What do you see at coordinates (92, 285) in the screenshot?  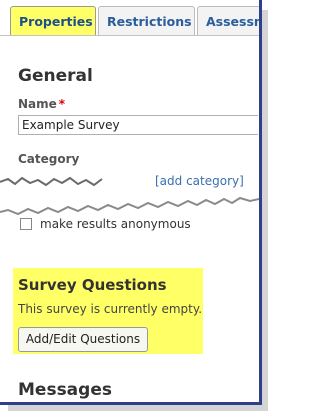 I see `survey-questions-heading: Survey Questions` at bounding box center [92, 285].